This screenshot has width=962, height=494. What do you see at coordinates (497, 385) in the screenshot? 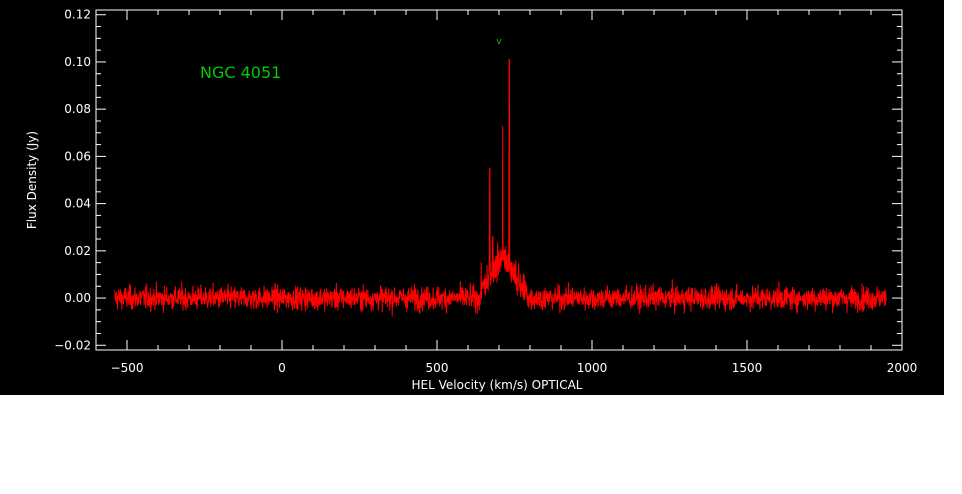
I see `x-axis-label: HEL Velocity (km/s) OPTICAL` at bounding box center [497, 385].